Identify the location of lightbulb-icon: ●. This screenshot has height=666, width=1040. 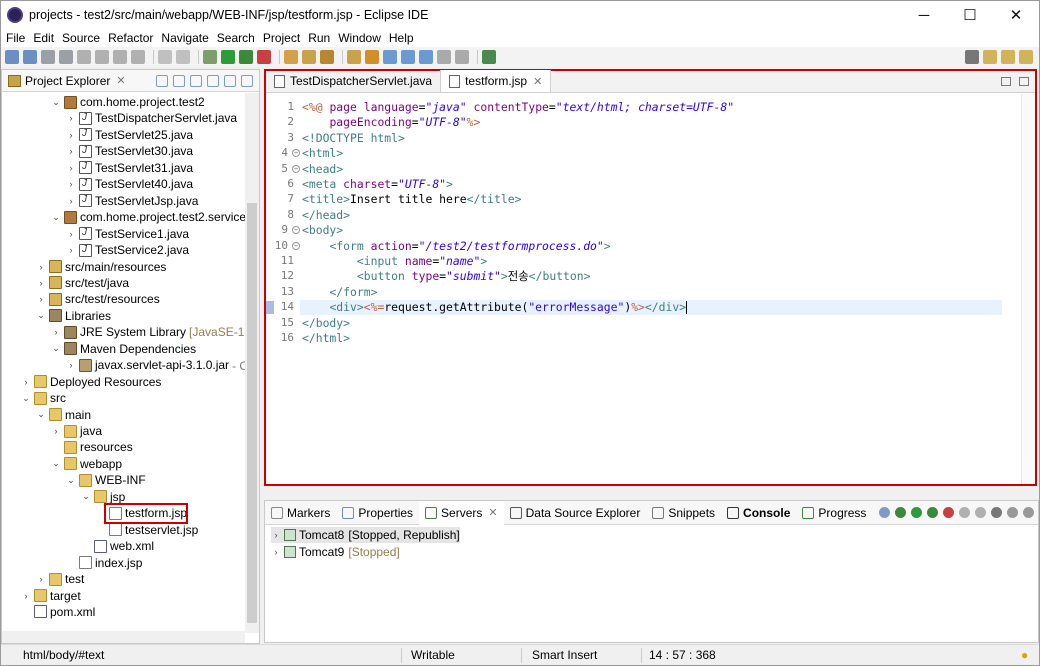
(1024, 655).